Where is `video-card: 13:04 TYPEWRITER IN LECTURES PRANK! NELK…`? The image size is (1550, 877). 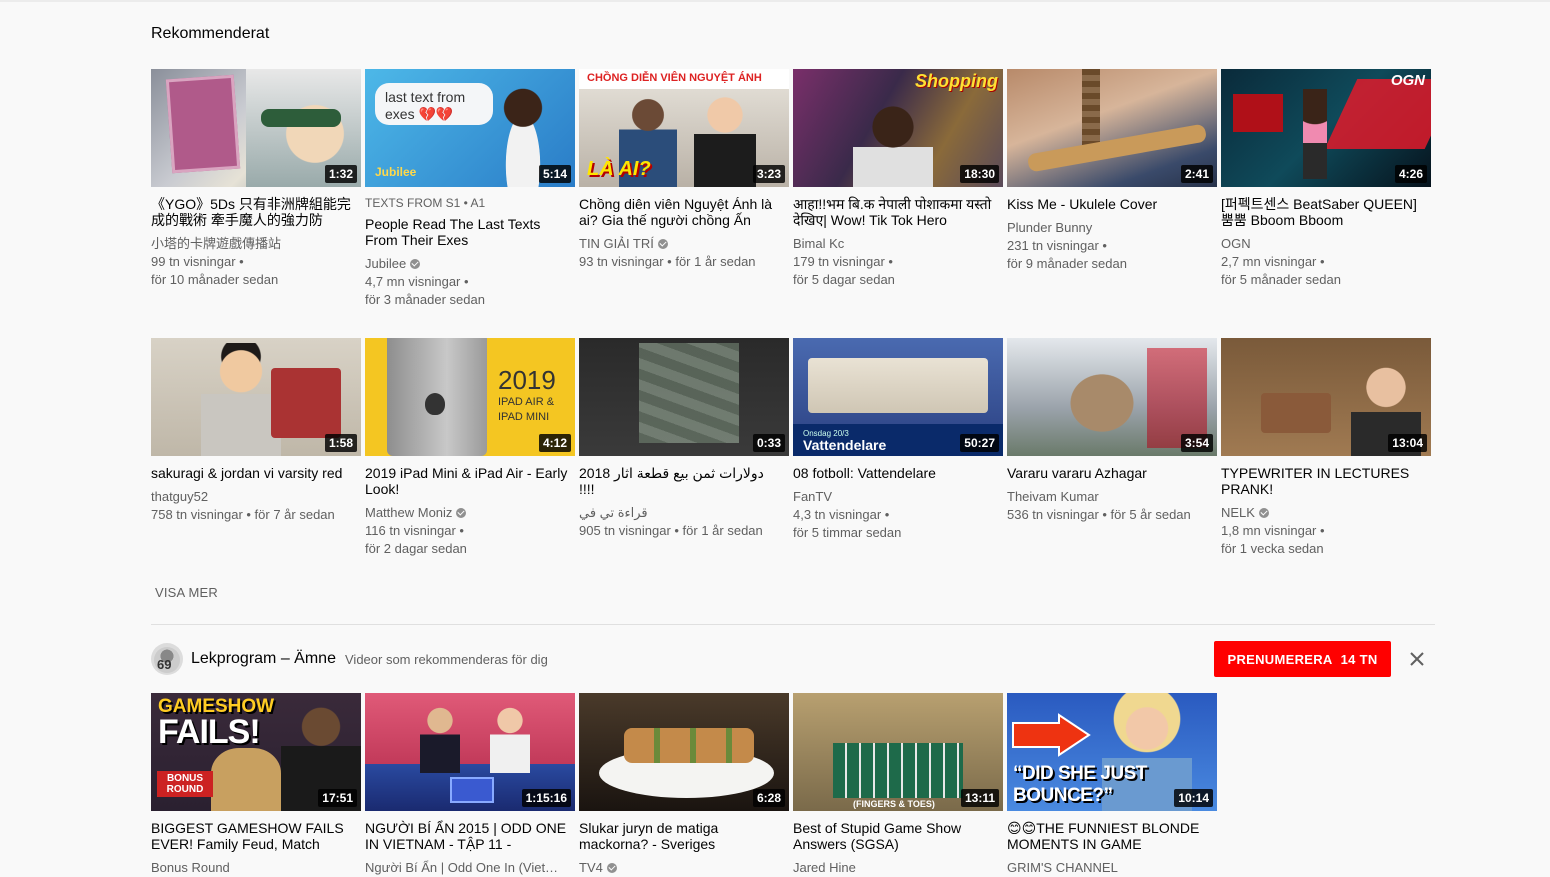 video-card: 13:04 TYPEWRITER IN LECTURES PRANK! NELK… is located at coordinates (1326, 448).